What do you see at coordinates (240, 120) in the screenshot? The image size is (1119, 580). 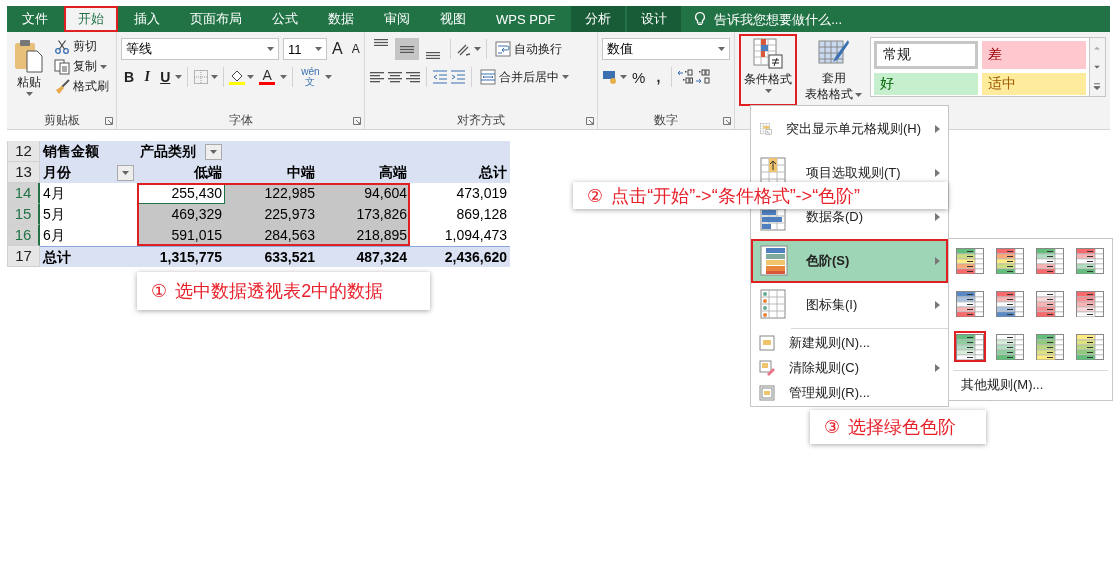 I see `group-label: 字体` at bounding box center [240, 120].